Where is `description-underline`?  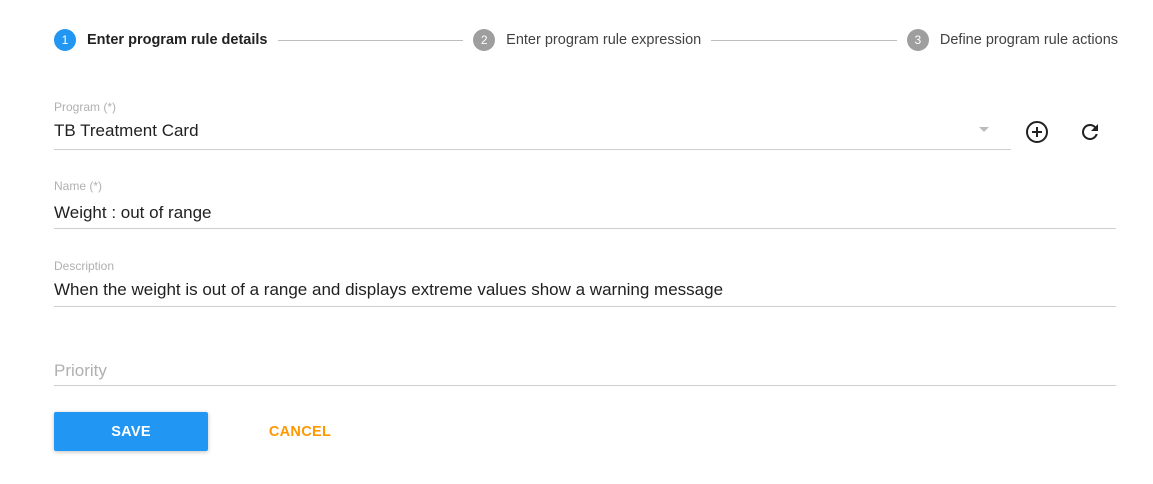
description-underline is located at coordinates (585, 306).